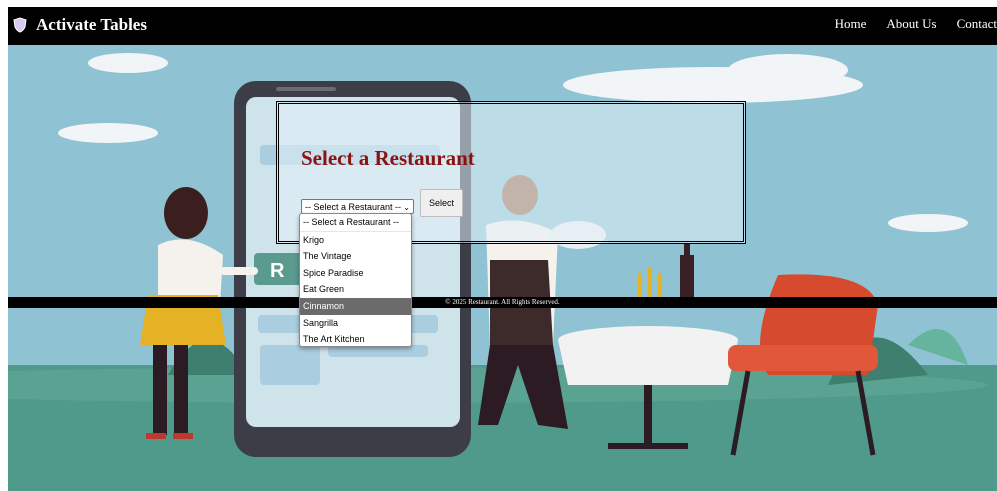 The width and height of the screenshot is (997, 491). I want to click on dropdown-option-cinnamon: Cinnamon, so click(355, 306).